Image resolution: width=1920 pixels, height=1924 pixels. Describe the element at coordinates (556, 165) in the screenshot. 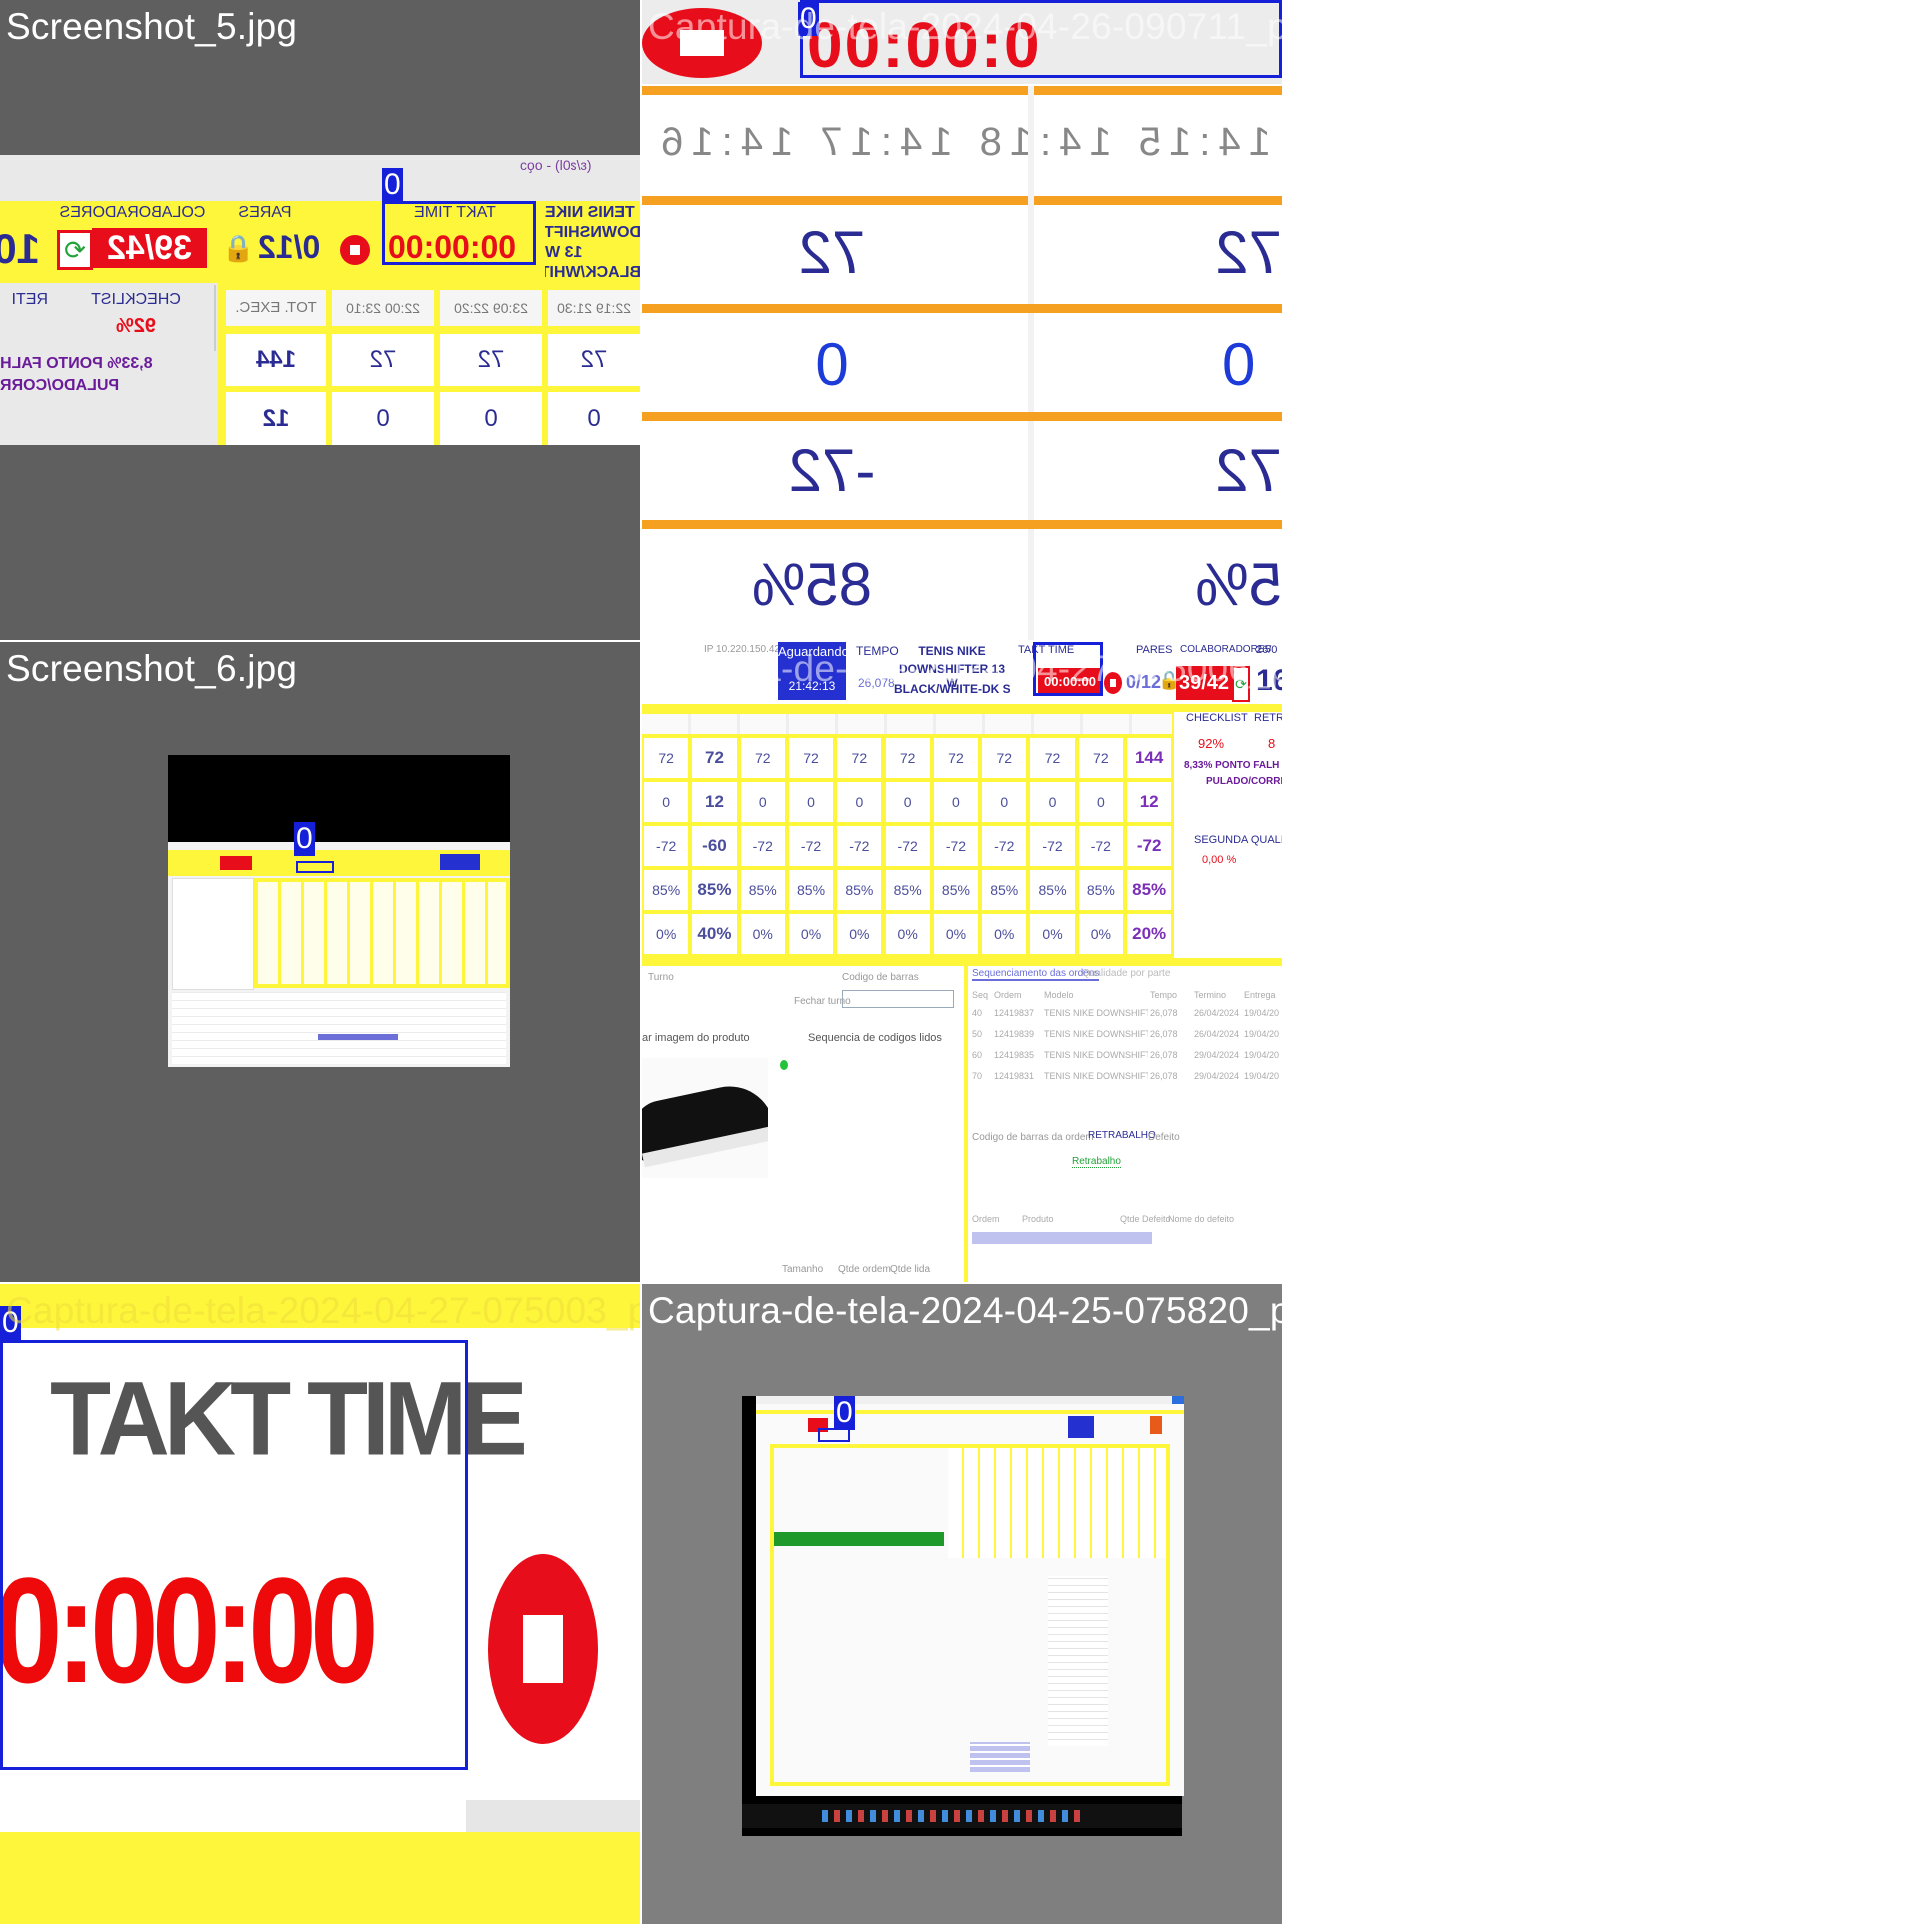

I see `breadcrumb: (ɛ/ᴤ0l) - oǫɔ` at that location.